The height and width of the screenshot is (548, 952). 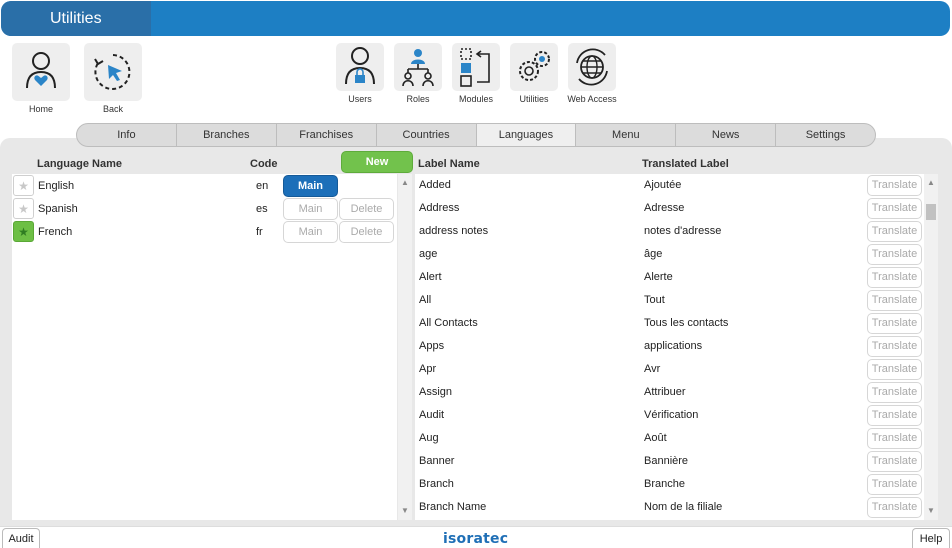 What do you see at coordinates (127, 135) in the screenshot?
I see `tab-info: Info` at bounding box center [127, 135].